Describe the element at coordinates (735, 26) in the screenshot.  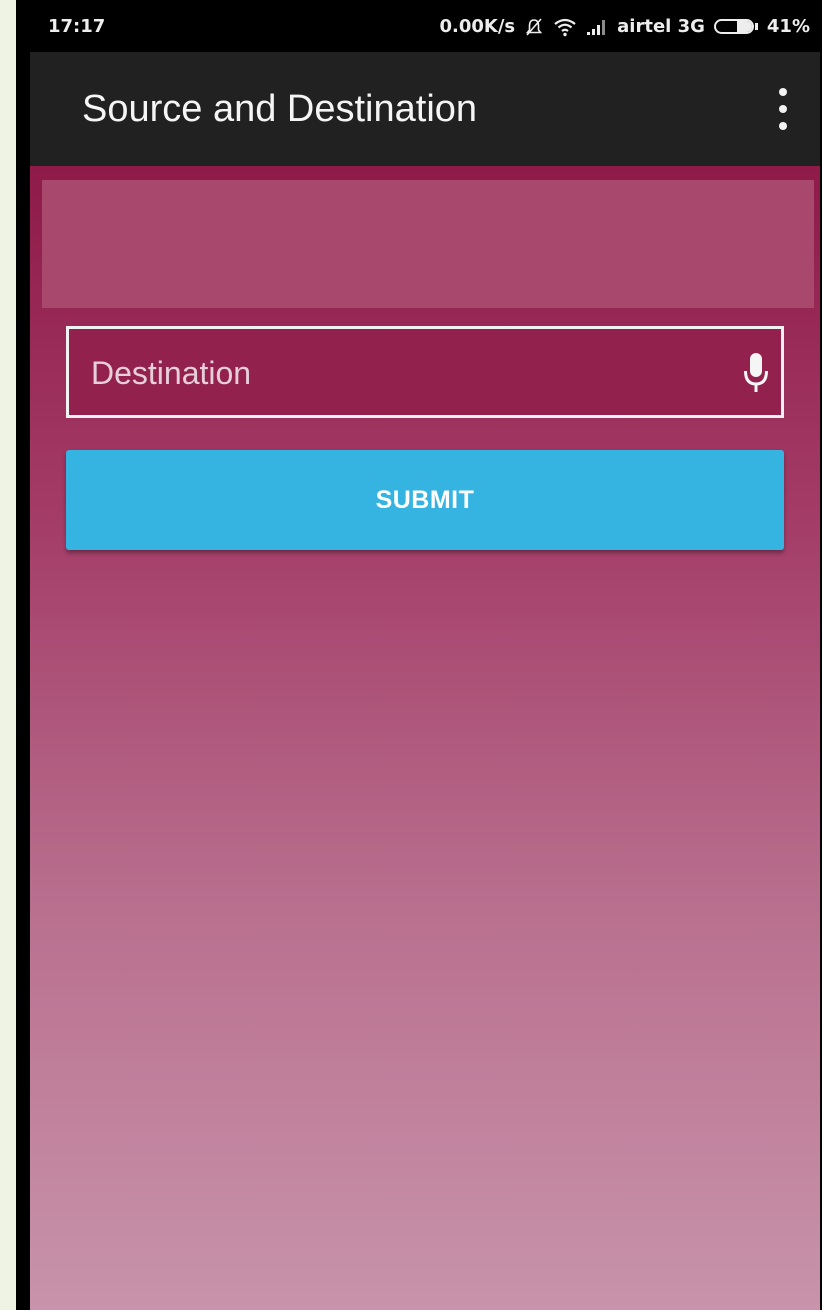
I see `battery-icon` at that location.